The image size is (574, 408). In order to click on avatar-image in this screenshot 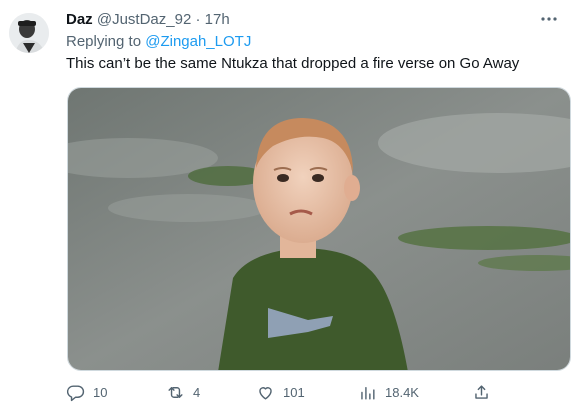, I will do `click(29, 33)`.